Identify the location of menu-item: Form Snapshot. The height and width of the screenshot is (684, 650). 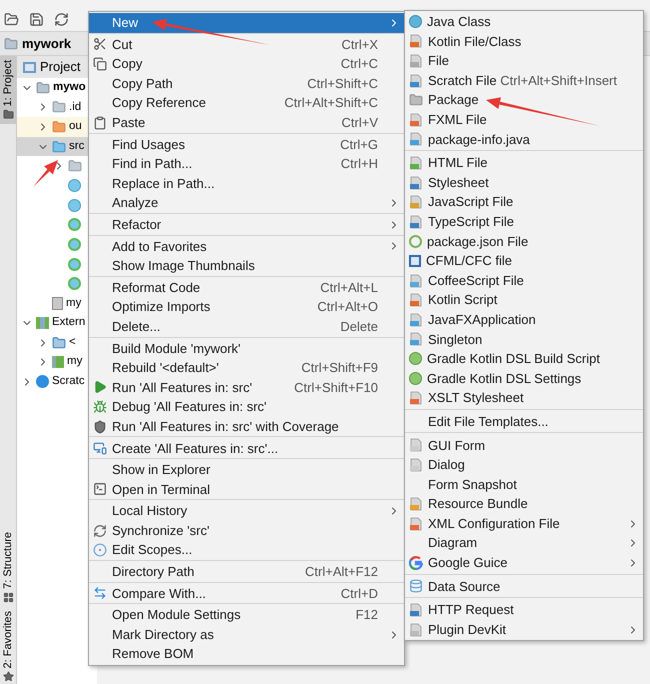
(524, 484).